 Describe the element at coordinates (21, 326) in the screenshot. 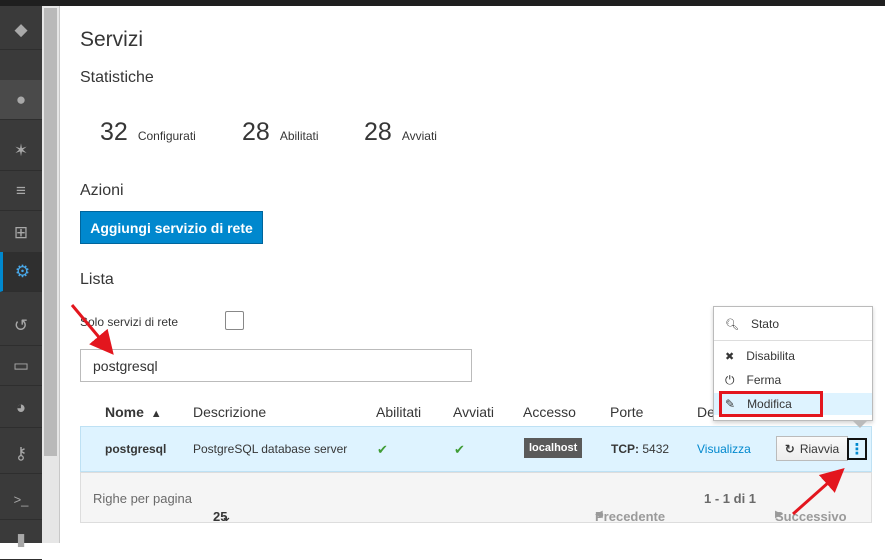

I see `history-icon: ↺` at that location.